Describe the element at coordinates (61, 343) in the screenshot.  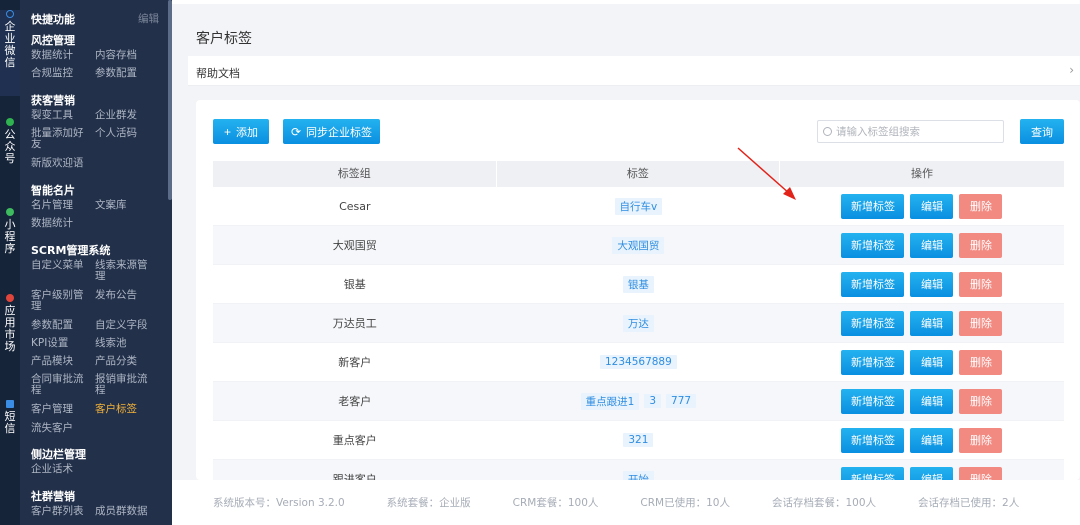
I see `sidebar-link: KPI设置` at that location.